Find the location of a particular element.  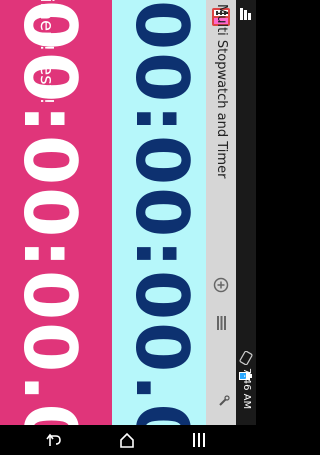

wrench-icon is located at coordinates (224, 401).